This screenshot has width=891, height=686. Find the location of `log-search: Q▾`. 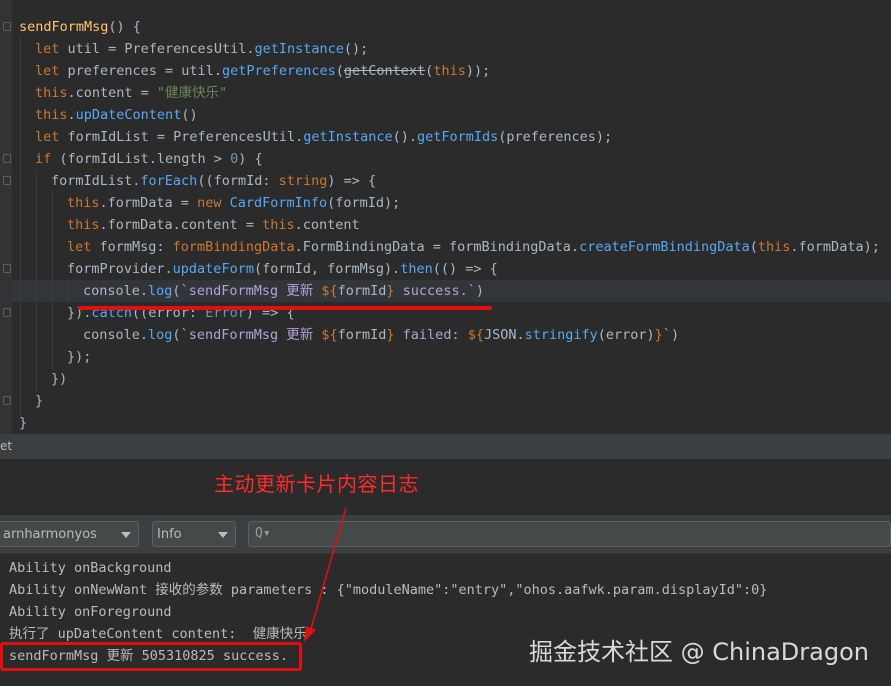

log-search: Q▾ is located at coordinates (569, 534).